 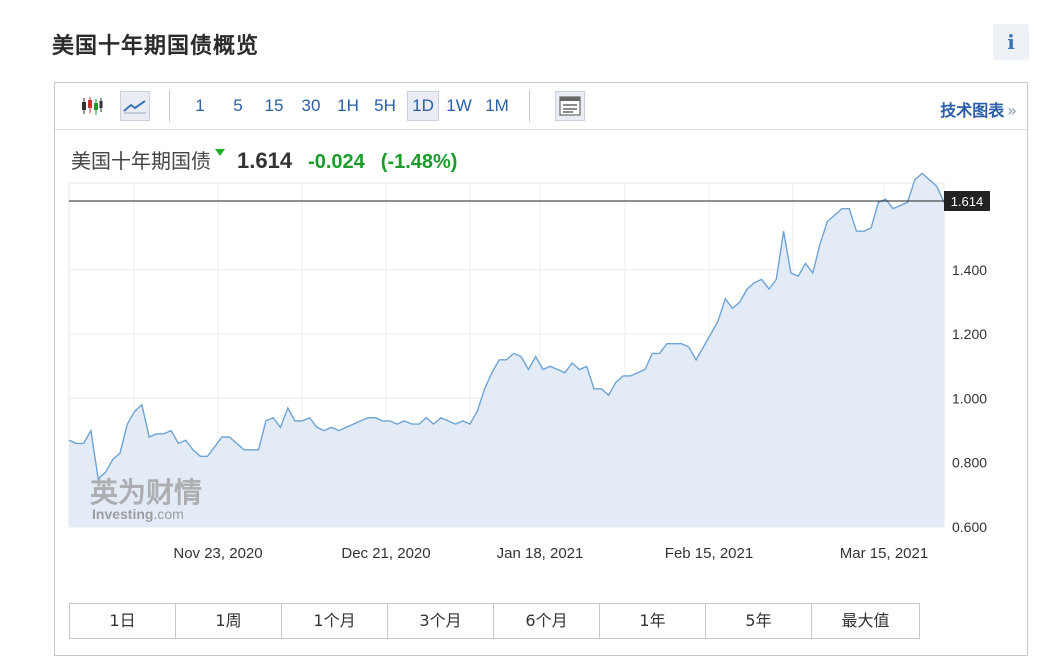 I want to click on range-selector: 1日 1周 1个月 3个月 6个月 1年 5年 最大值, so click(x=494, y=621).